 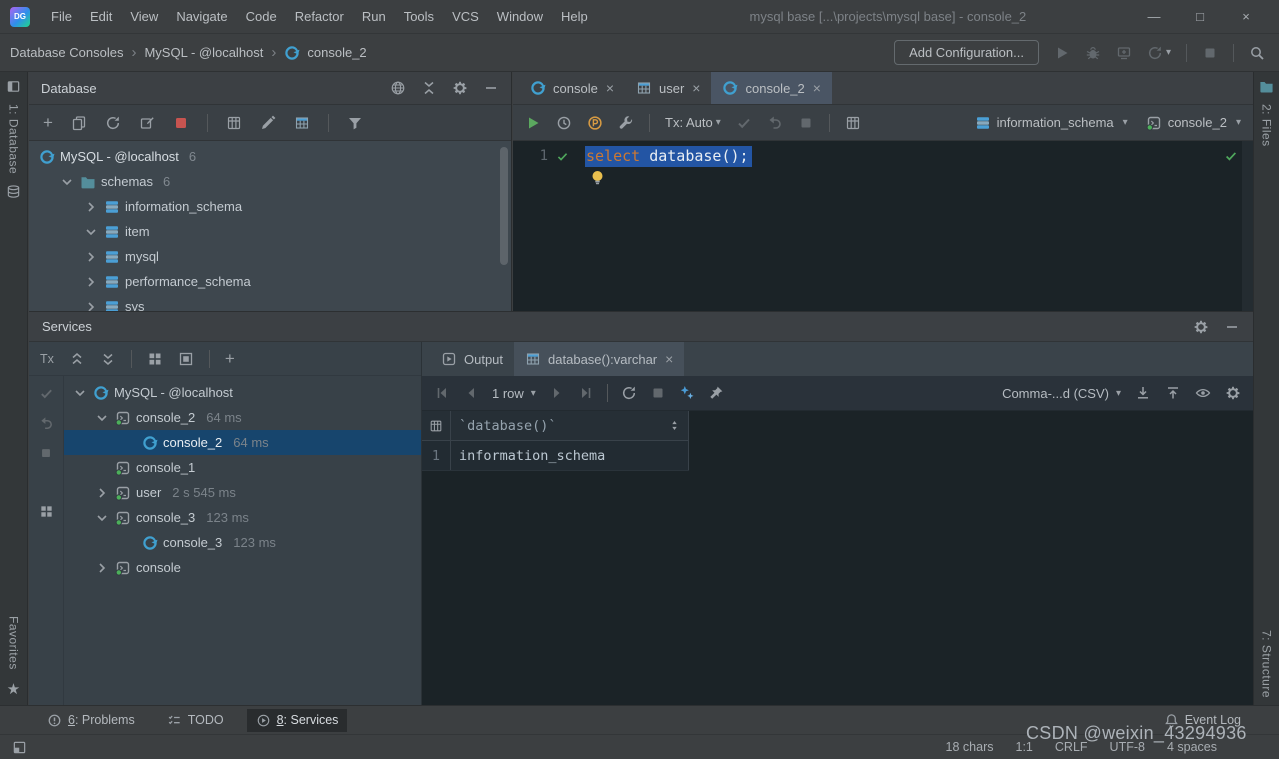 I want to click on service-row-console: console, so click(x=242, y=567).